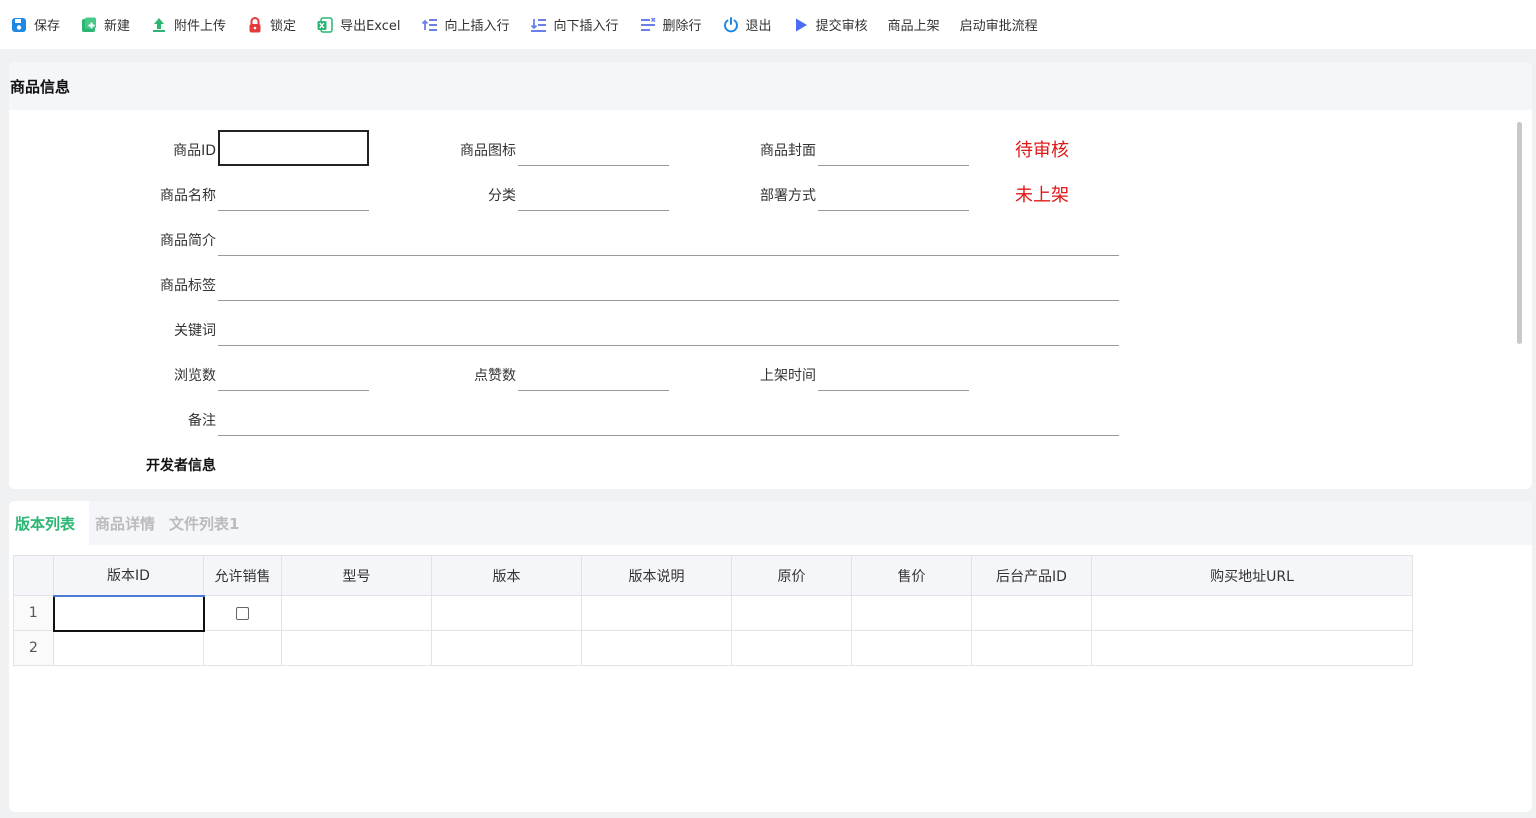  I want to click on new-icon, so click(89, 24).